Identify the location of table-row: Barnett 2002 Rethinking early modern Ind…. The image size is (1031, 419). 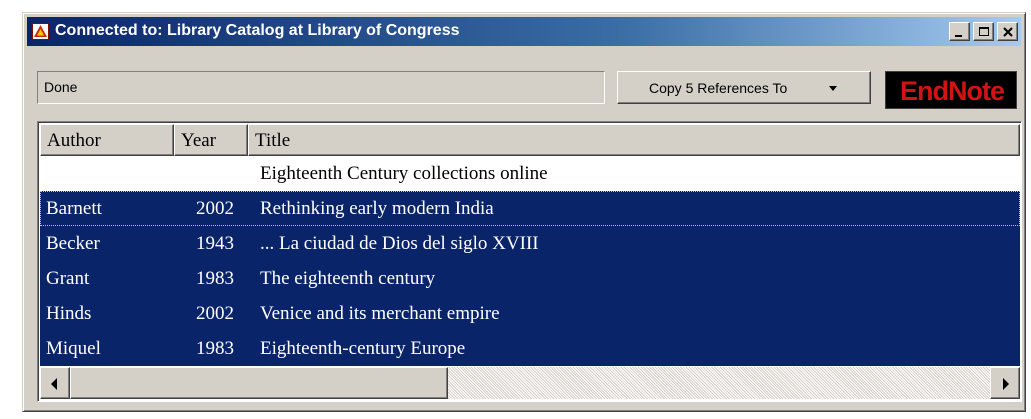
(530, 208).